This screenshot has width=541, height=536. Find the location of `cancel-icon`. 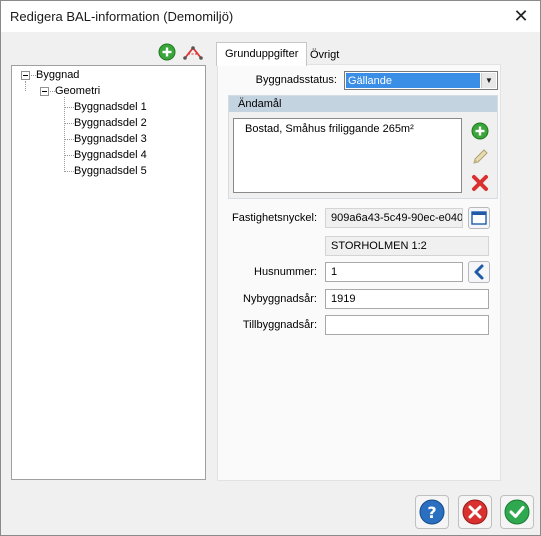

cancel-icon is located at coordinates (475, 512).